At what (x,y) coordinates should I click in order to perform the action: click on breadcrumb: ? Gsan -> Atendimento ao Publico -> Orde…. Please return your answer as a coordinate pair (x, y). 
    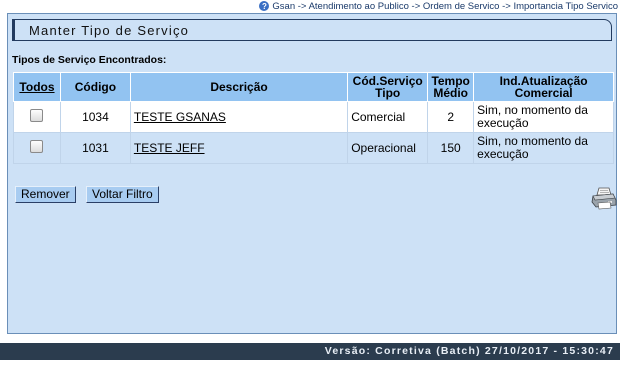
    Looking at the image, I should click on (438, 6).